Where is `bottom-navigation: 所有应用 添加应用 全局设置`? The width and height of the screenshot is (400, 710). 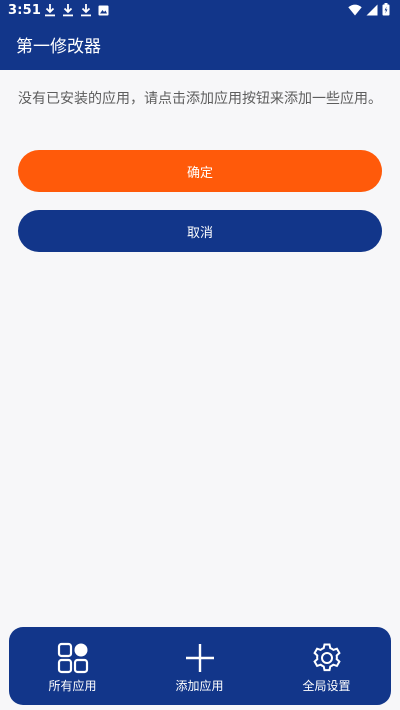 bottom-navigation: 所有应用 添加应用 全局设置 is located at coordinates (200, 666).